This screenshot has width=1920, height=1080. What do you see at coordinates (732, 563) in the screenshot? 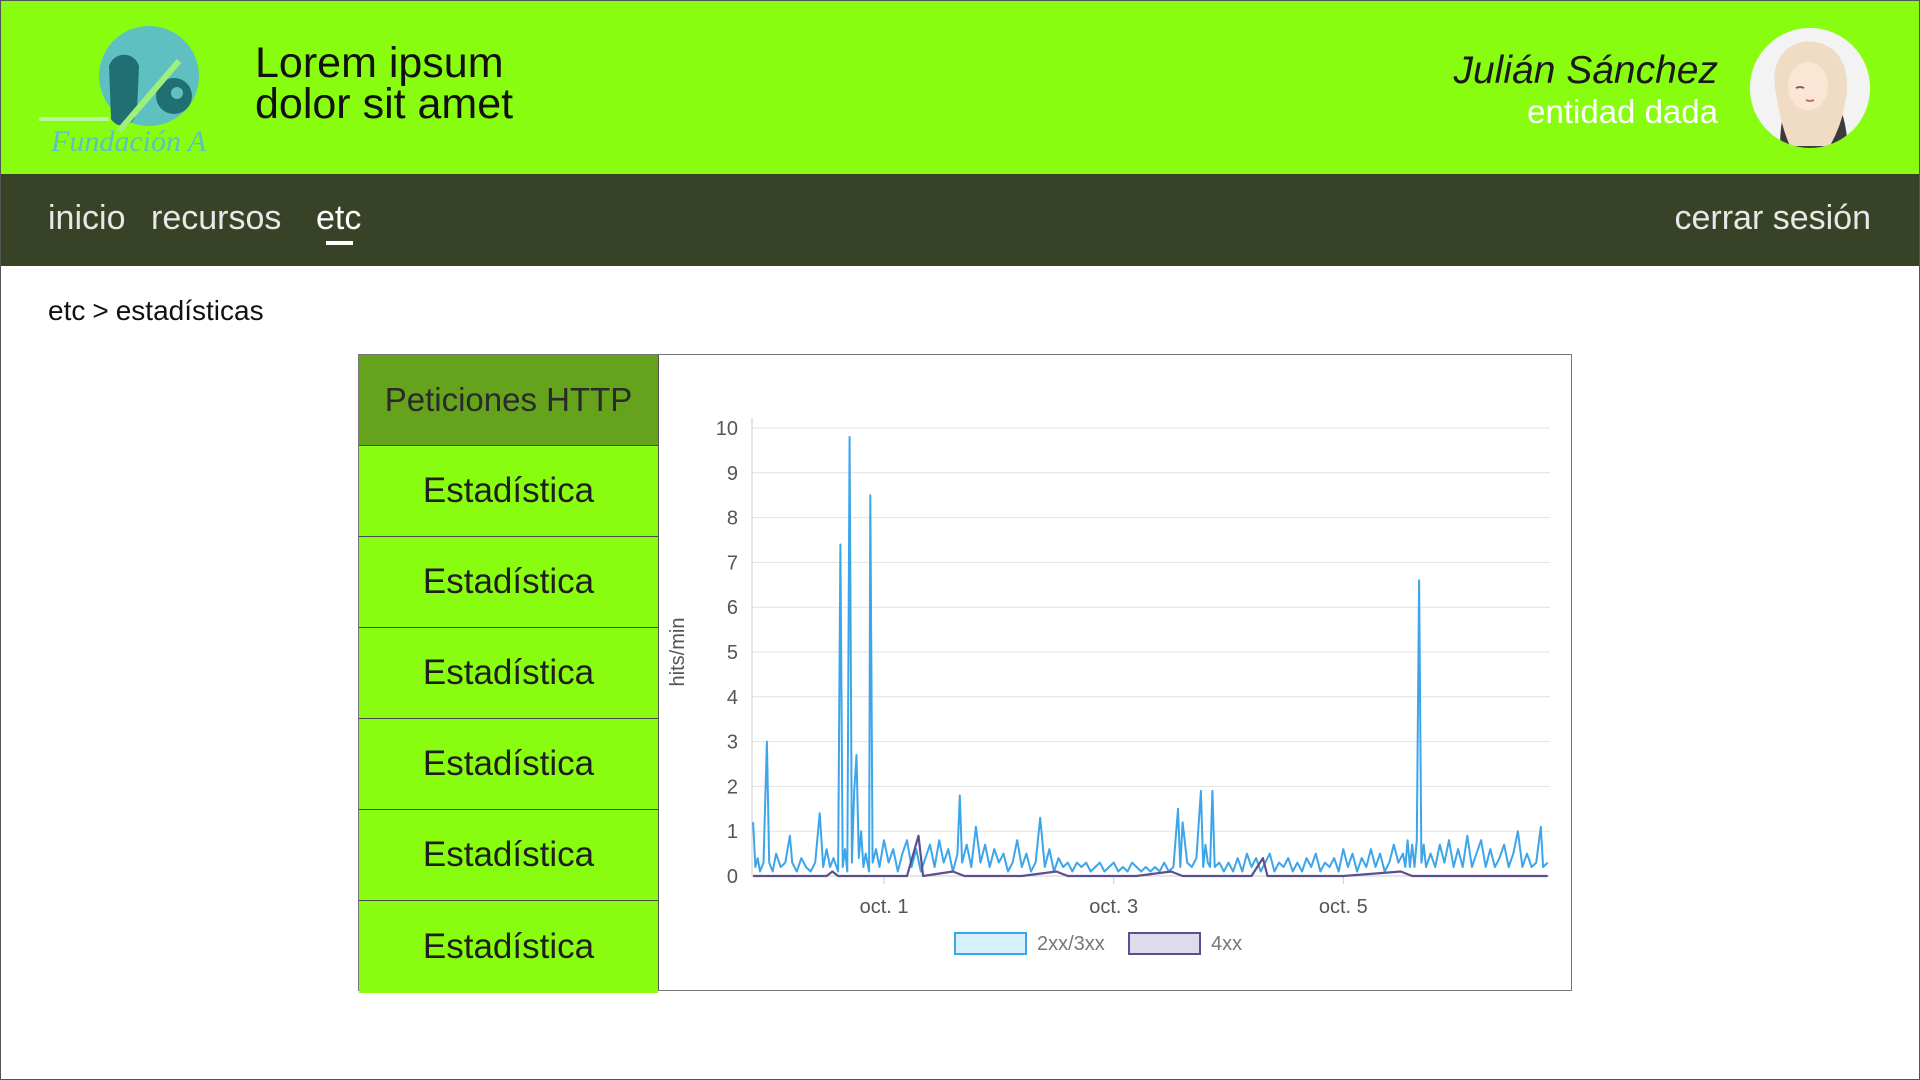
I see `y-tick-label: 7` at bounding box center [732, 563].